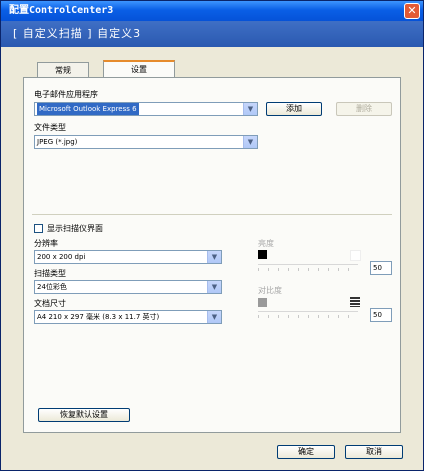  I want to click on title-bar: 配置ControlCenter3, so click(212, 11).